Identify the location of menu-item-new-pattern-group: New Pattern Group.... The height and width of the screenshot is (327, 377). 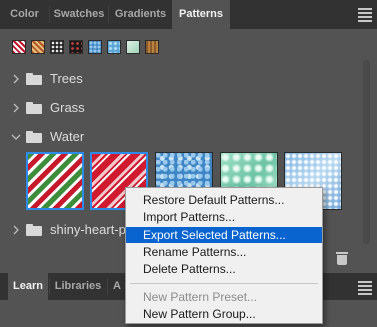
(224, 314).